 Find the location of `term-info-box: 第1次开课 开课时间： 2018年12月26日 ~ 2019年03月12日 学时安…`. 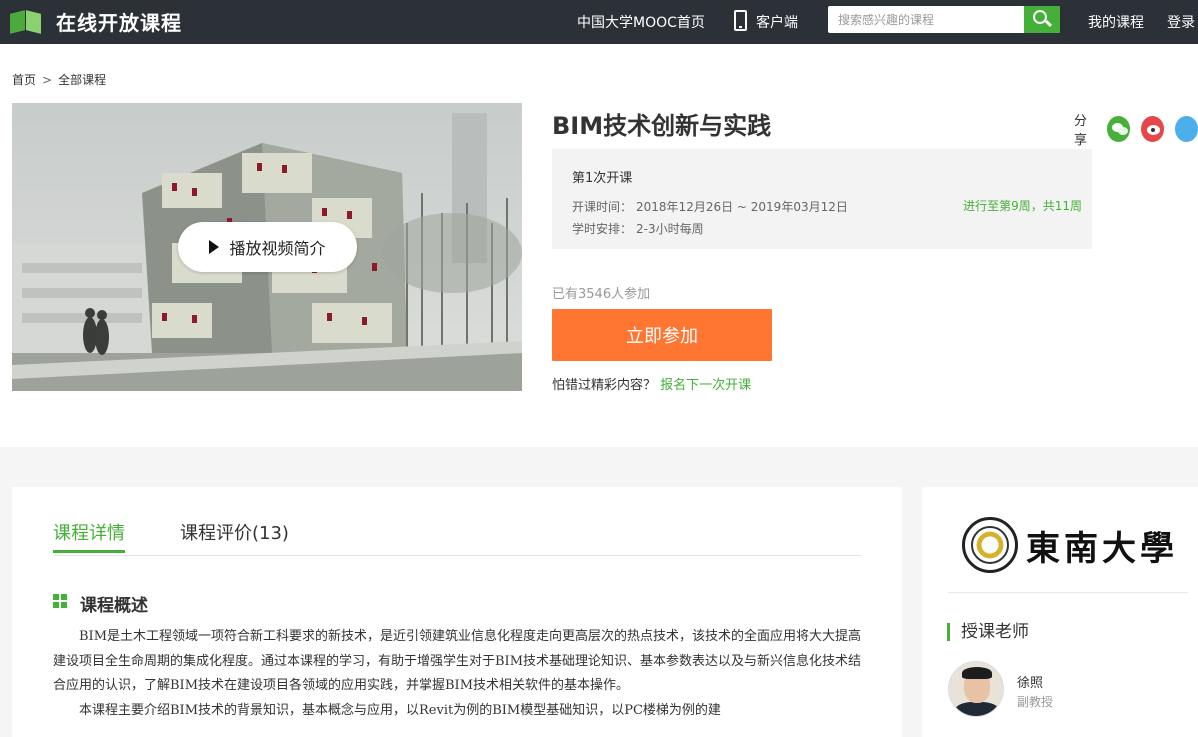

term-info-box: 第1次开课 开课时间： 2018年12月26日 ~ 2019年03月12日 学时安… is located at coordinates (822, 199).